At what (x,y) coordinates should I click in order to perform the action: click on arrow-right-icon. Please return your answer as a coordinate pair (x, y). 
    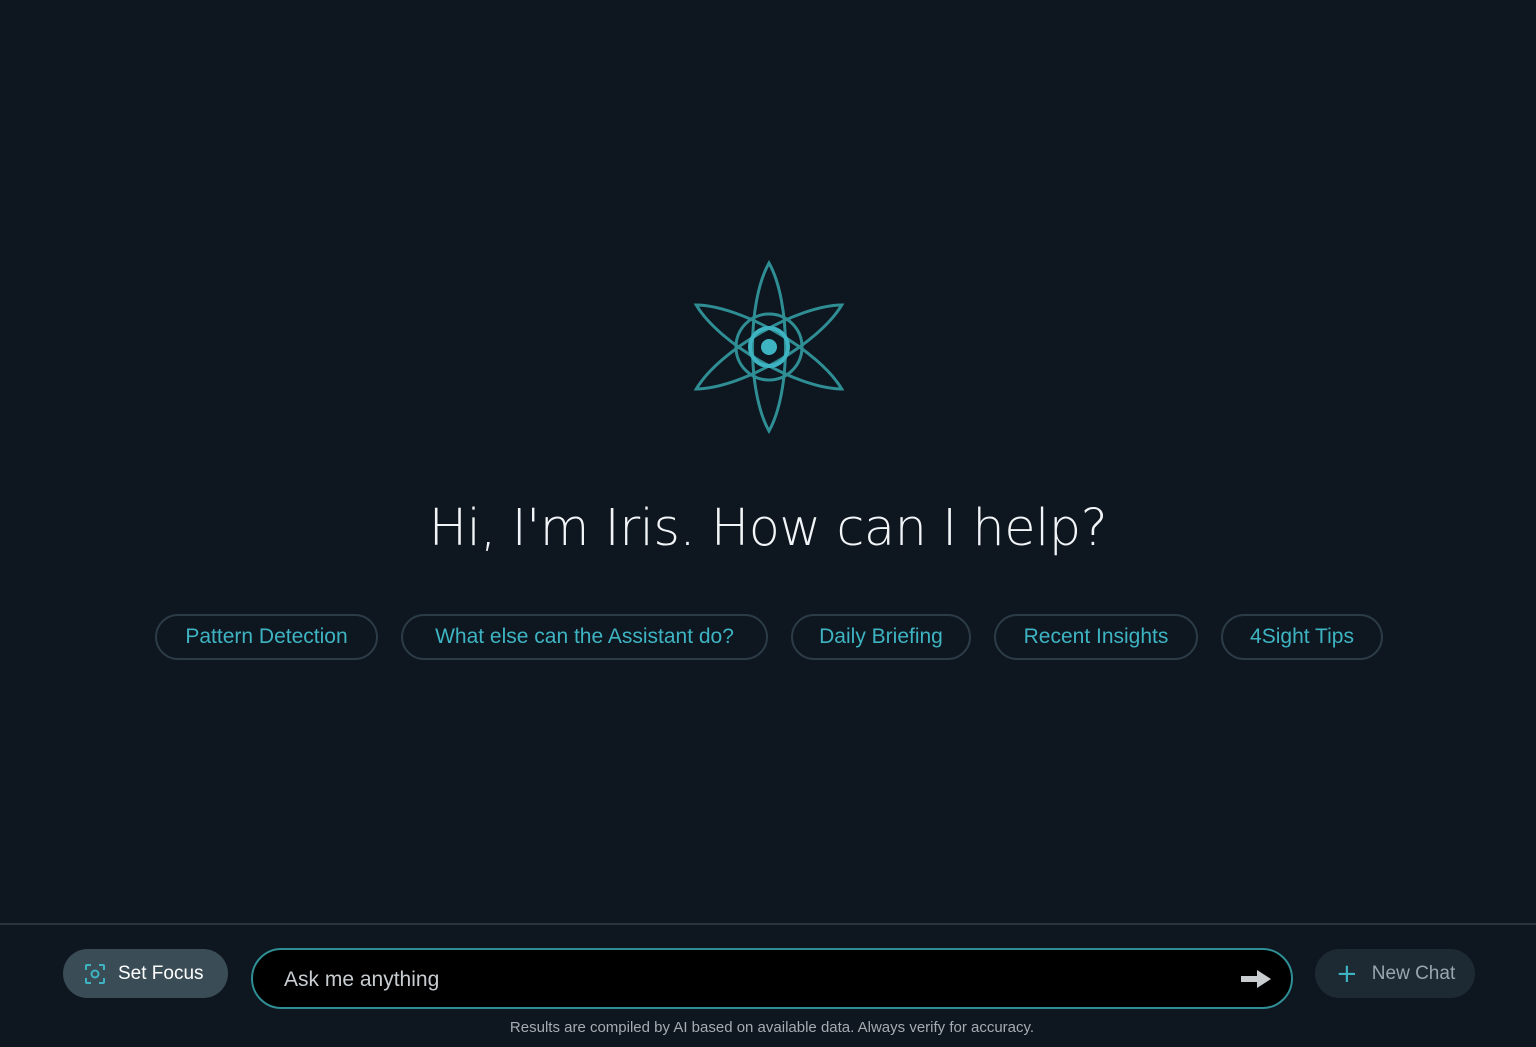
    Looking at the image, I should click on (1256, 979).